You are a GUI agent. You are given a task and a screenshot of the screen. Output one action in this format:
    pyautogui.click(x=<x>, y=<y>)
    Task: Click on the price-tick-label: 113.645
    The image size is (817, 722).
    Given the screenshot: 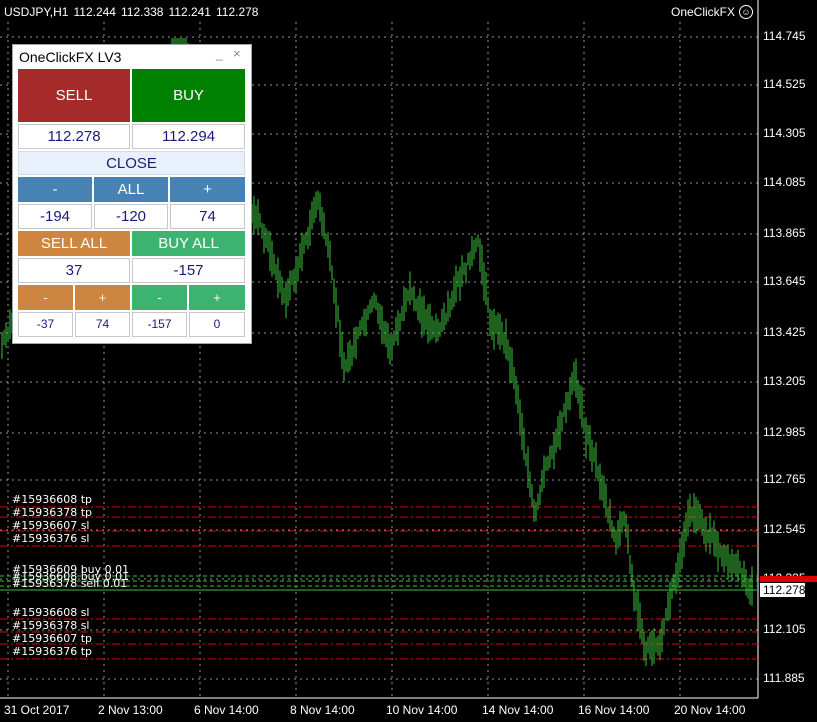 What is the action you would take?
    pyautogui.click(x=784, y=281)
    